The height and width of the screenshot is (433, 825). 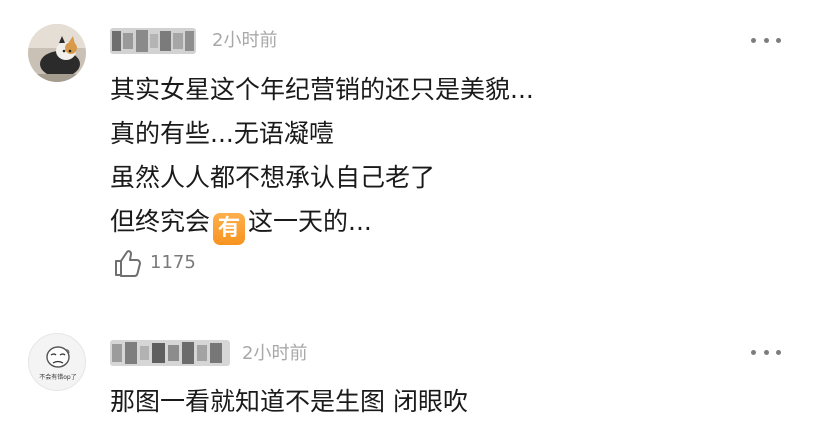 I want to click on sad-face-sticker-icon: 不会有错op了, so click(x=58, y=363).